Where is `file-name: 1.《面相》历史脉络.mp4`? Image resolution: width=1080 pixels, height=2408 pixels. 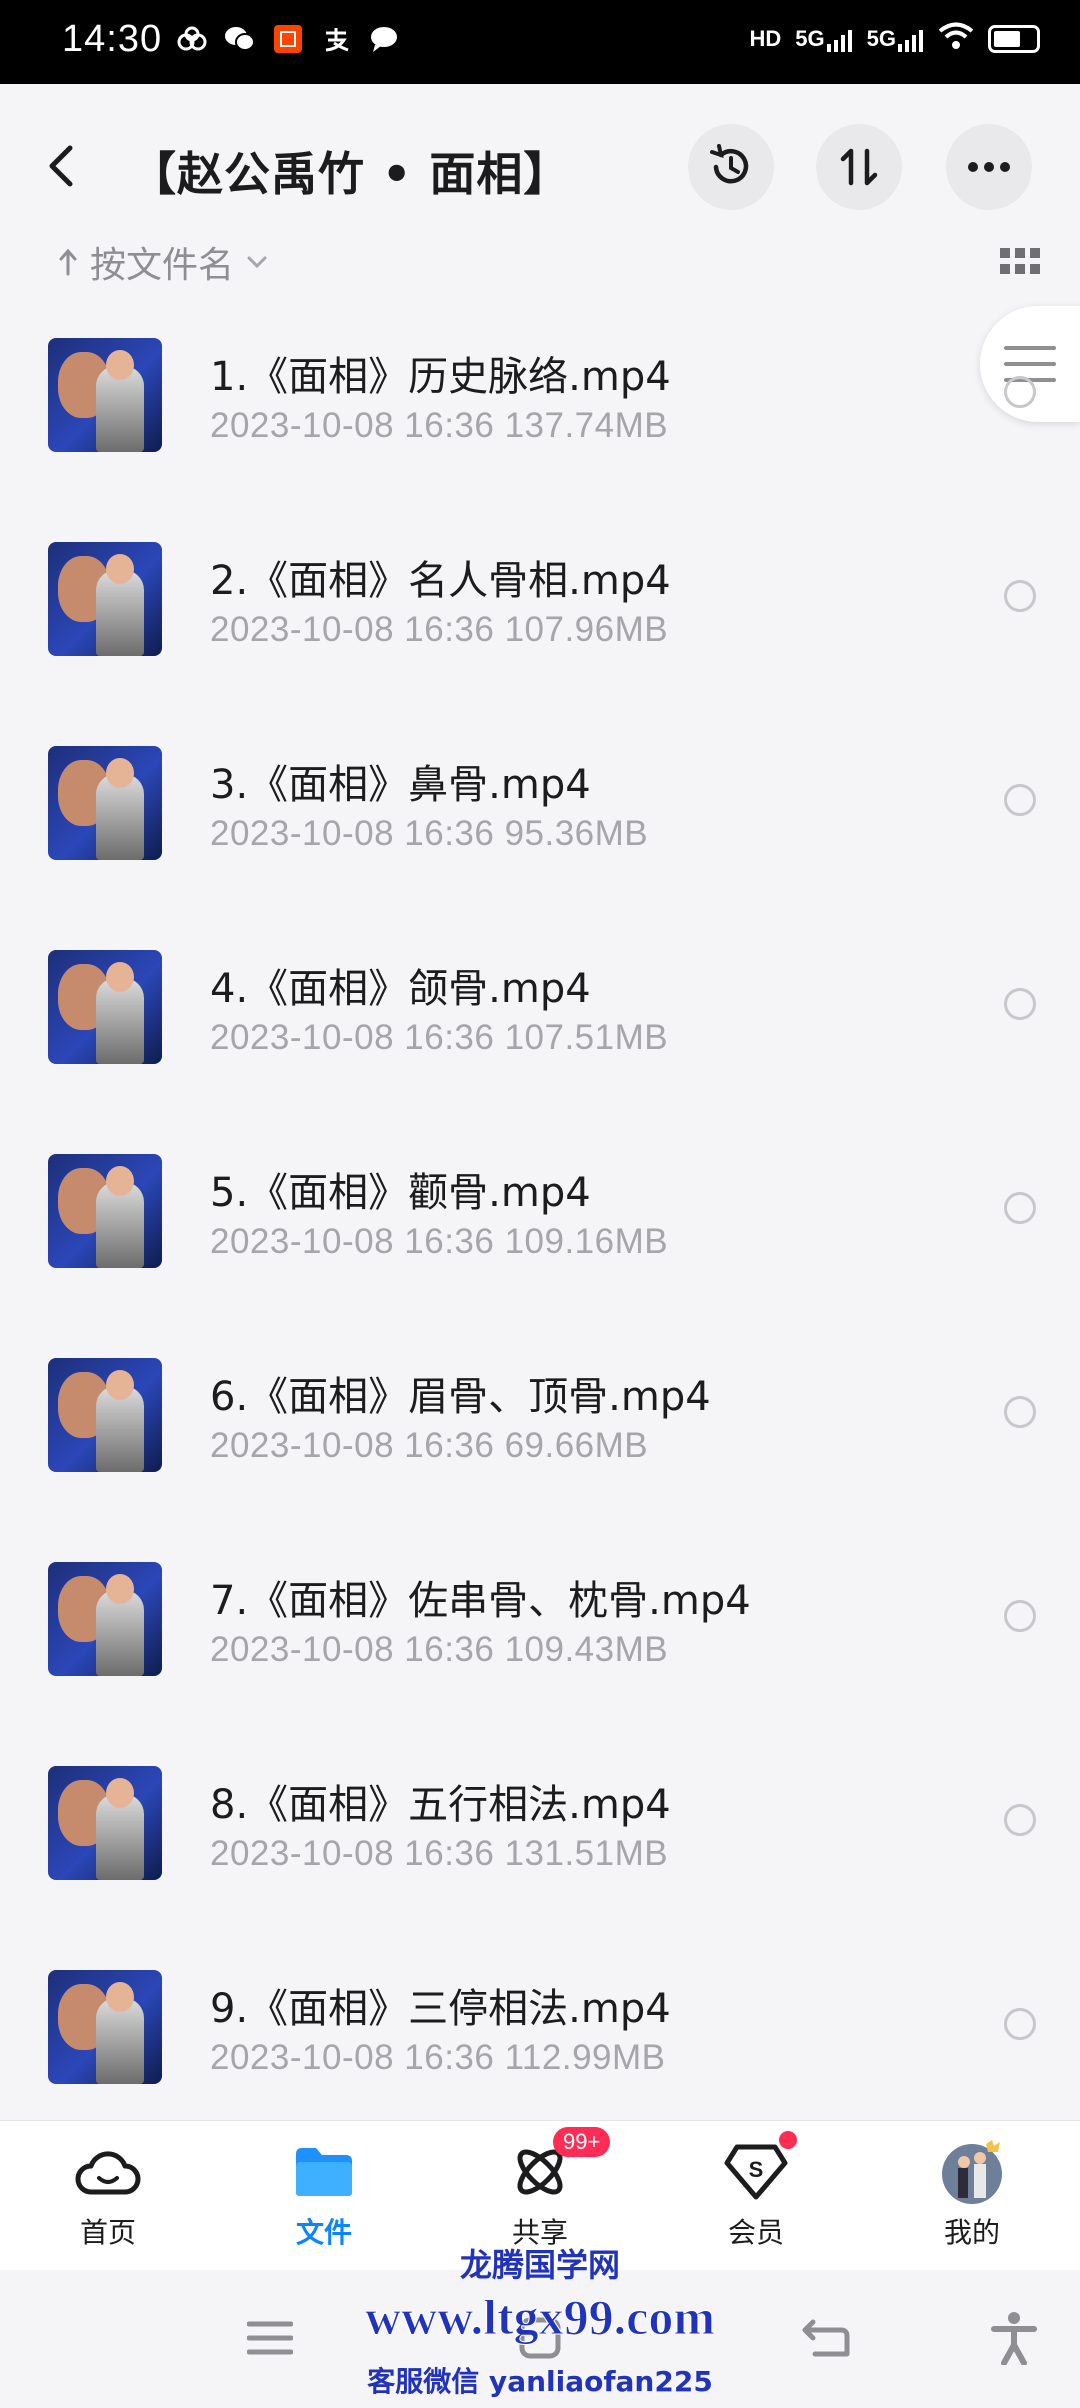
file-name: 1.《面相》历史脉络.mp4 is located at coordinates (440, 377).